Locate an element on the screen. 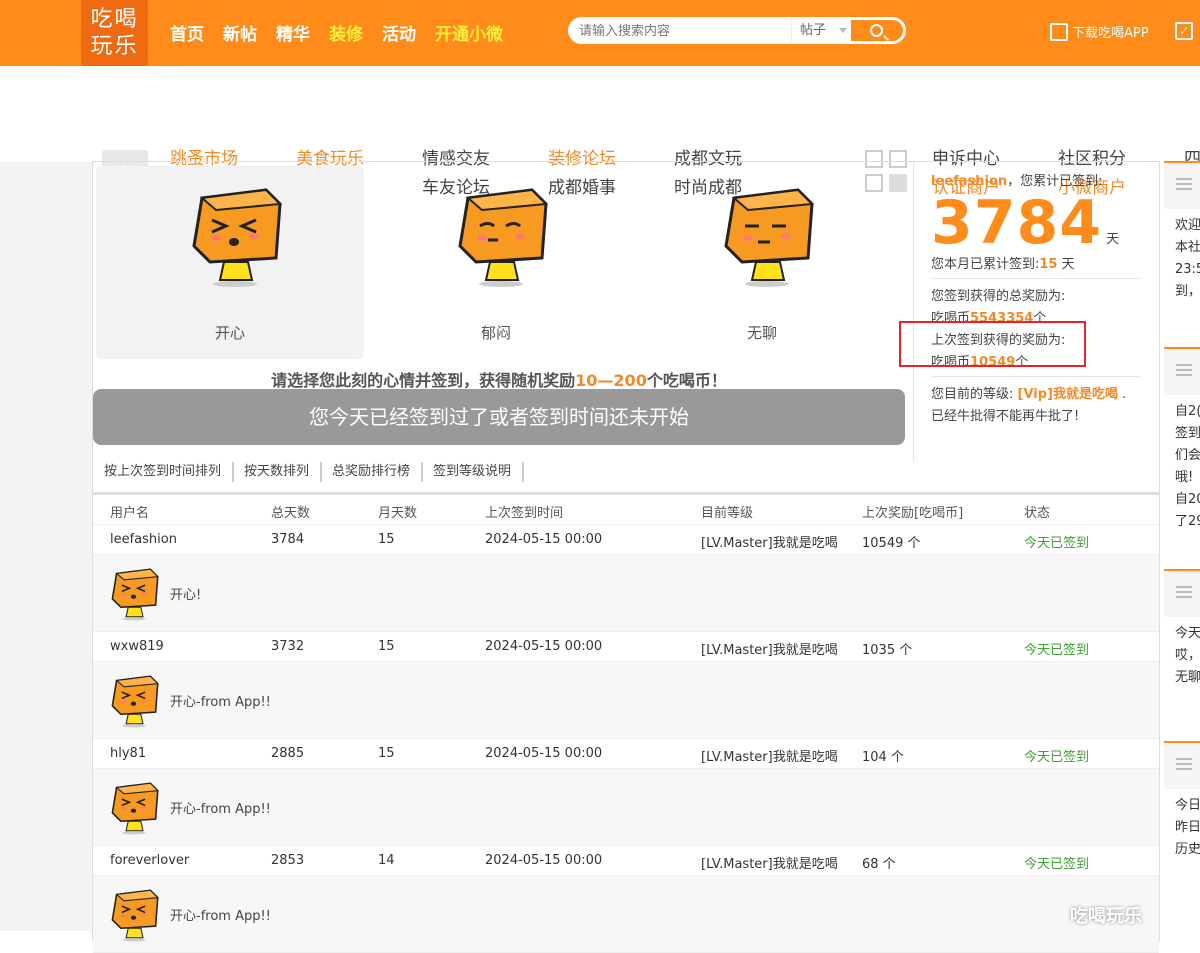 The image size is (1200, 953). search-button is located at coordinates (877, 30).